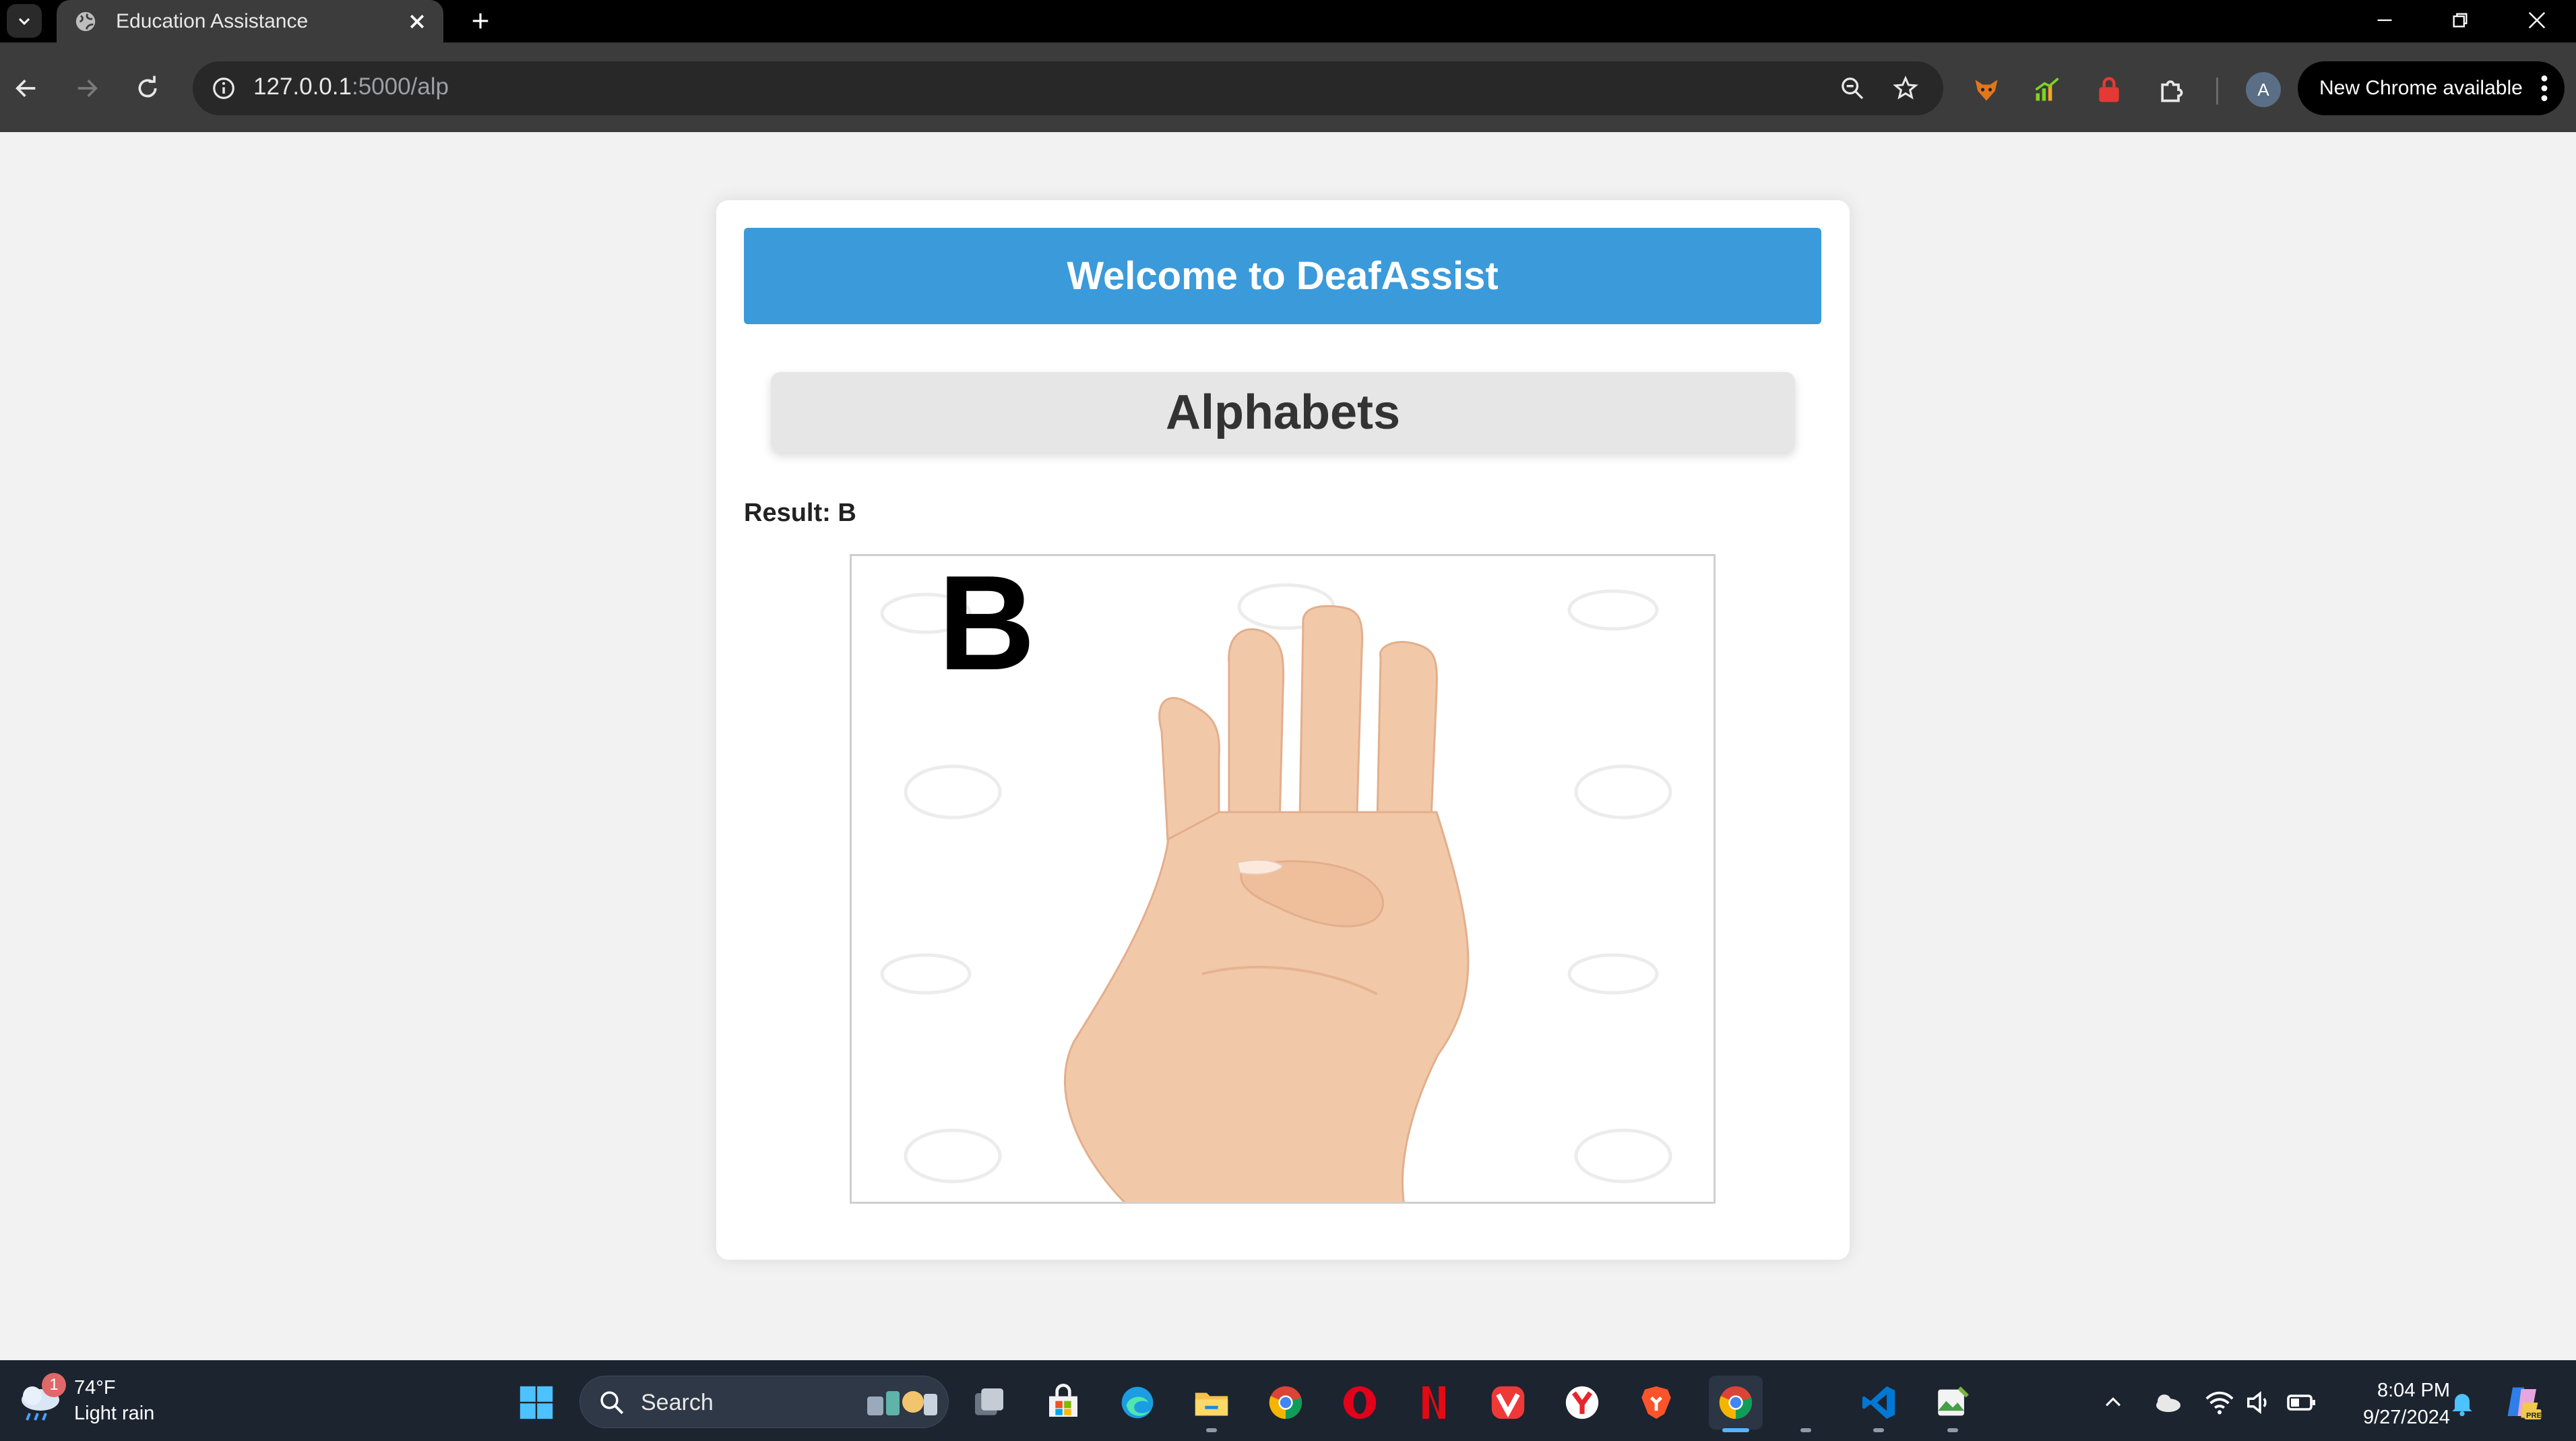  I want to click on plus-icon, so click(480, 21).